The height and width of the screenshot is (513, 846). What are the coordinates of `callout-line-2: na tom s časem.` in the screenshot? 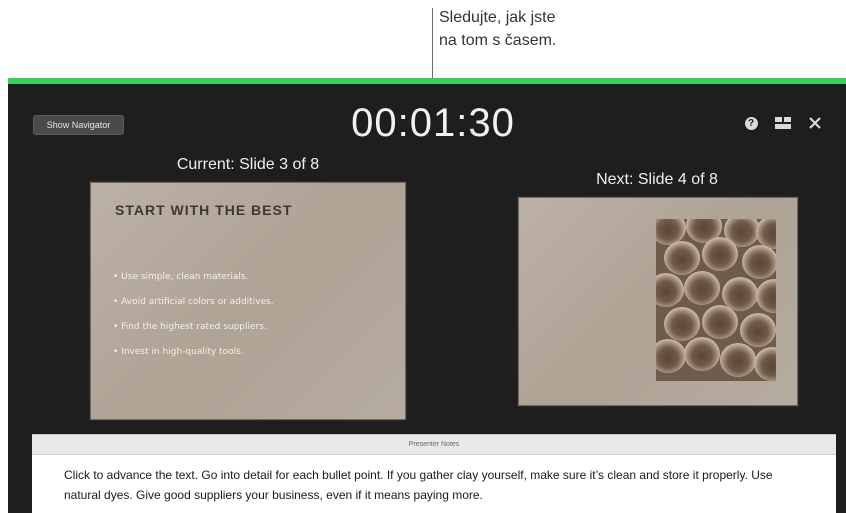 It's located at (498, 40).